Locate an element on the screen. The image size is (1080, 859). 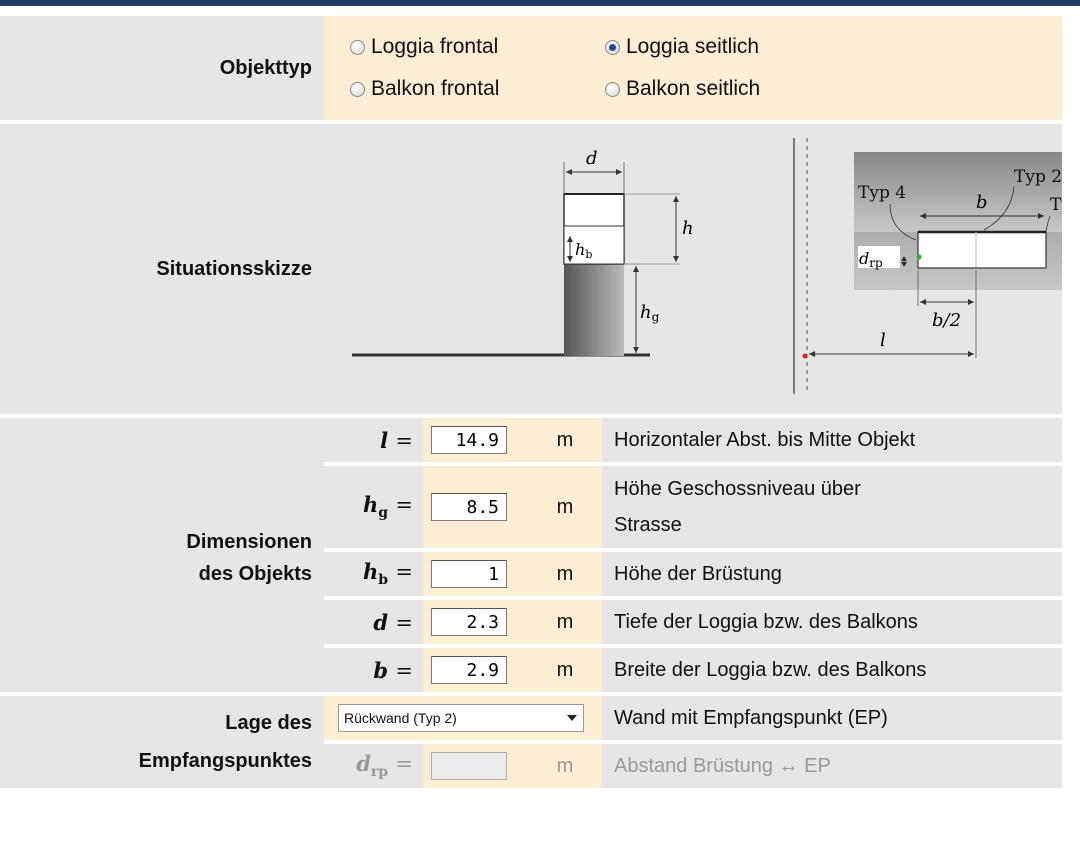
unit-hg: m is located at coordinates (565, 507).